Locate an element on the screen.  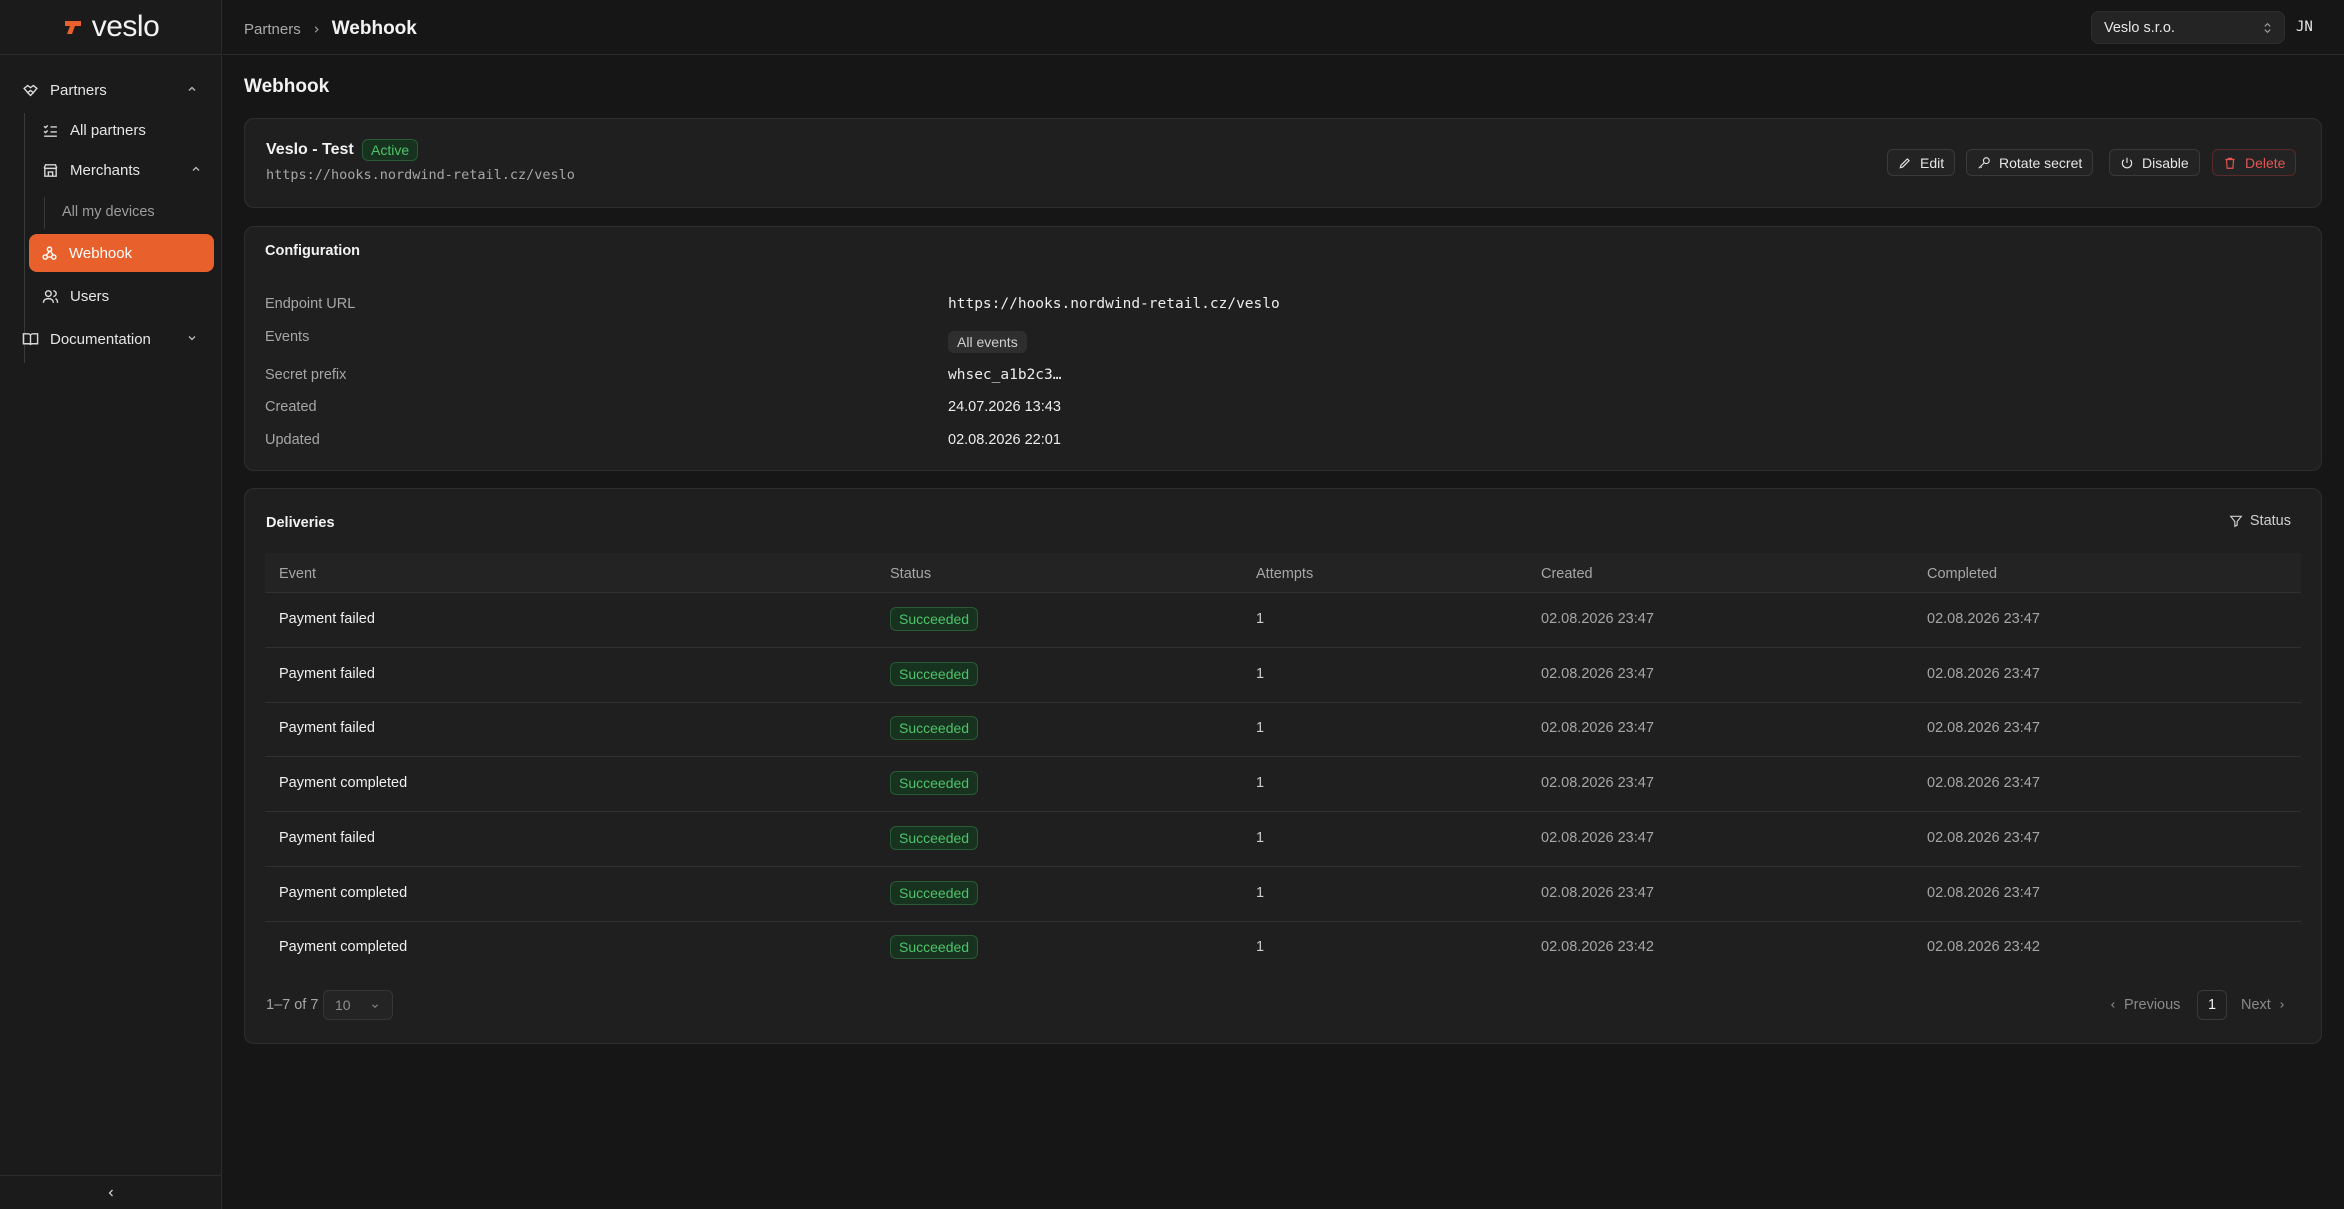
rotate-secret-button-label: Rotate secret is located at coordinates (2041, 162).